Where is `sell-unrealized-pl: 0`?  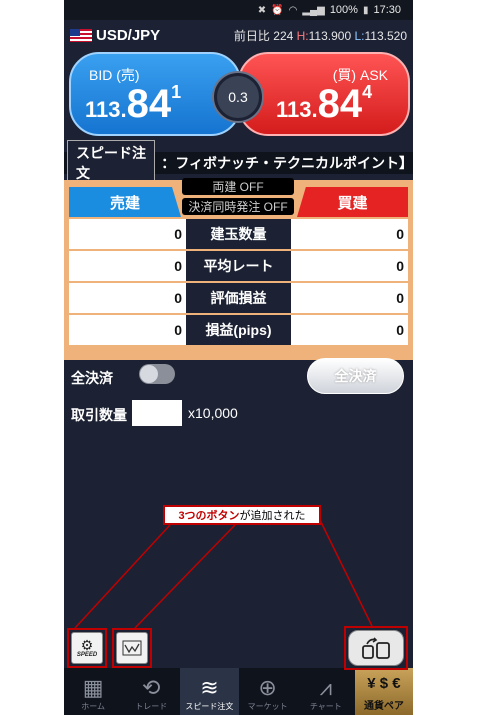
sell-unrealized-pl: 0 is located at coordinates (127, 298).